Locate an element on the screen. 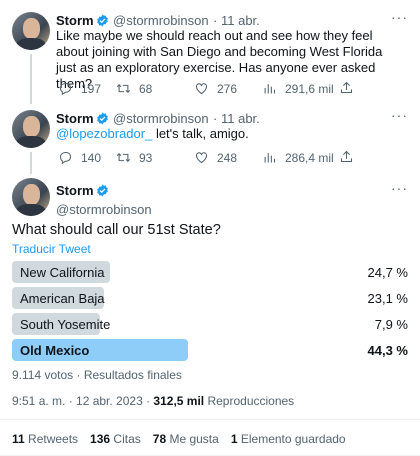 The image size is (420, 456). divider is located at coordinates (210, 419).